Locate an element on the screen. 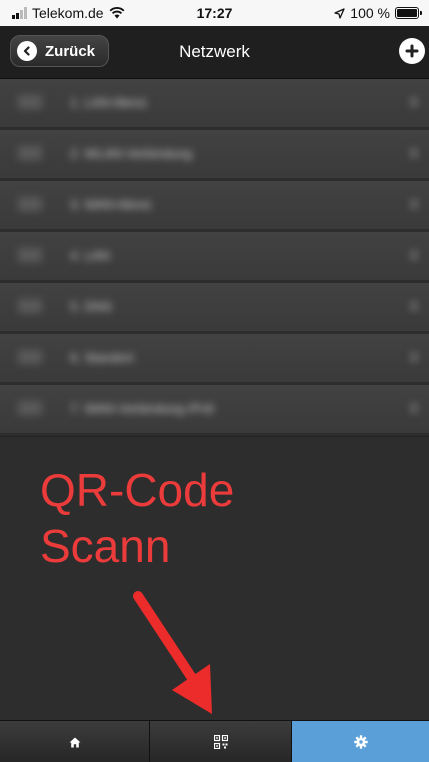 This screenshot has width=429, height=762. nav-header: Zurück Netzwerk is located at coordinates (214, 52).